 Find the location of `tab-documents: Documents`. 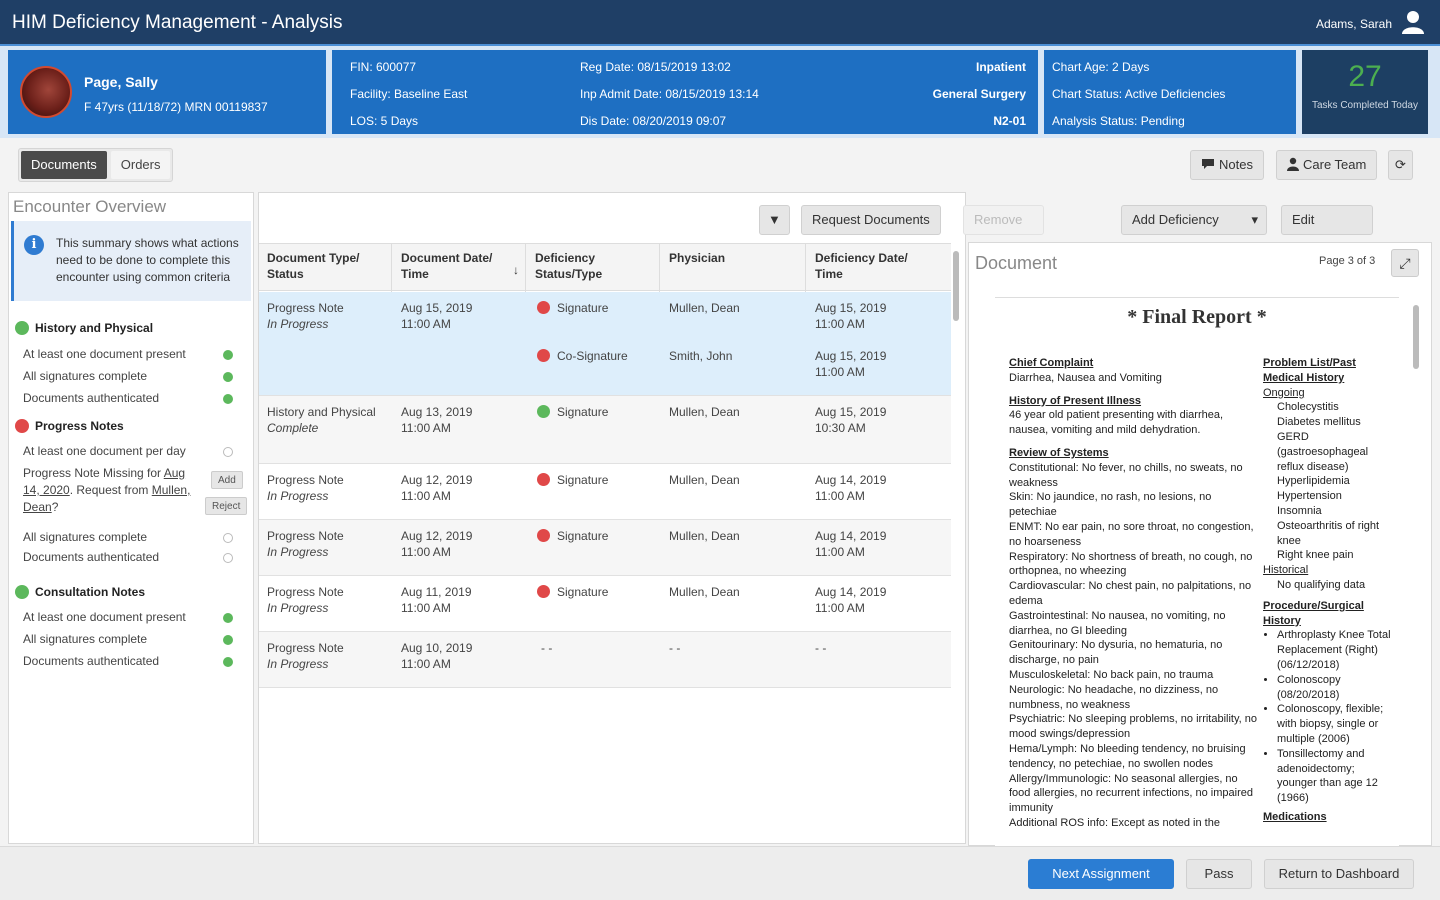

tab-documents: Documents is located at coordinates (64, 165).